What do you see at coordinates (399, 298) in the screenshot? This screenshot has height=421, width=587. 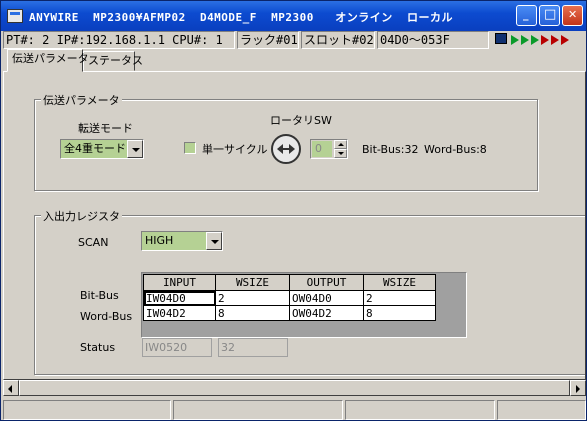 I see `output-wsize-cell: 2` at bounding box center [399, 298].